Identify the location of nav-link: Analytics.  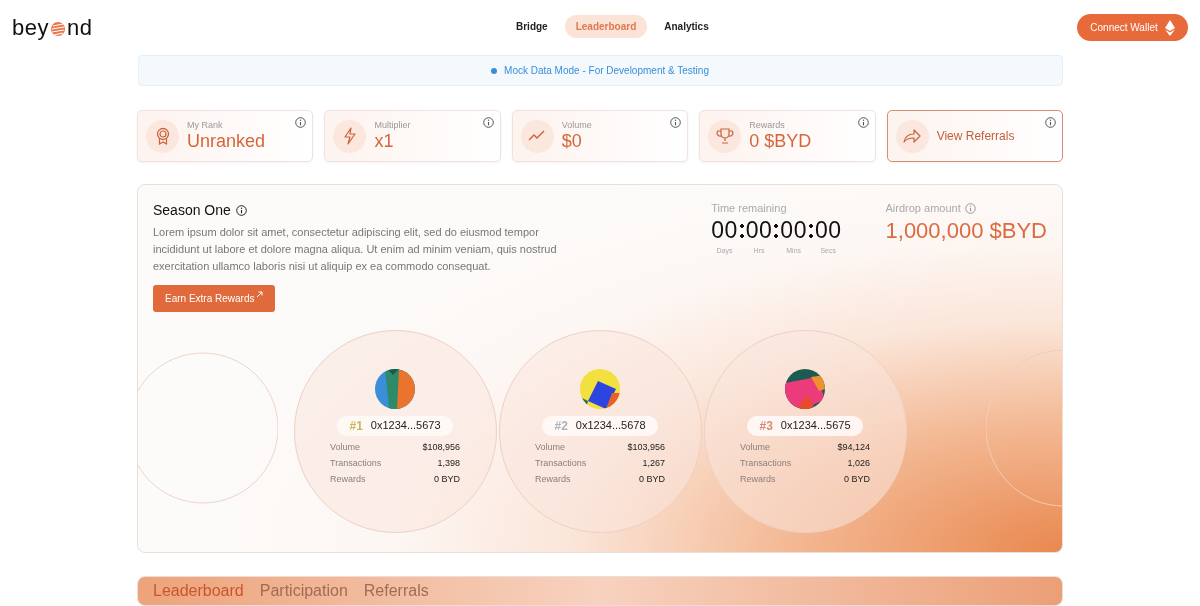
(686, 26).